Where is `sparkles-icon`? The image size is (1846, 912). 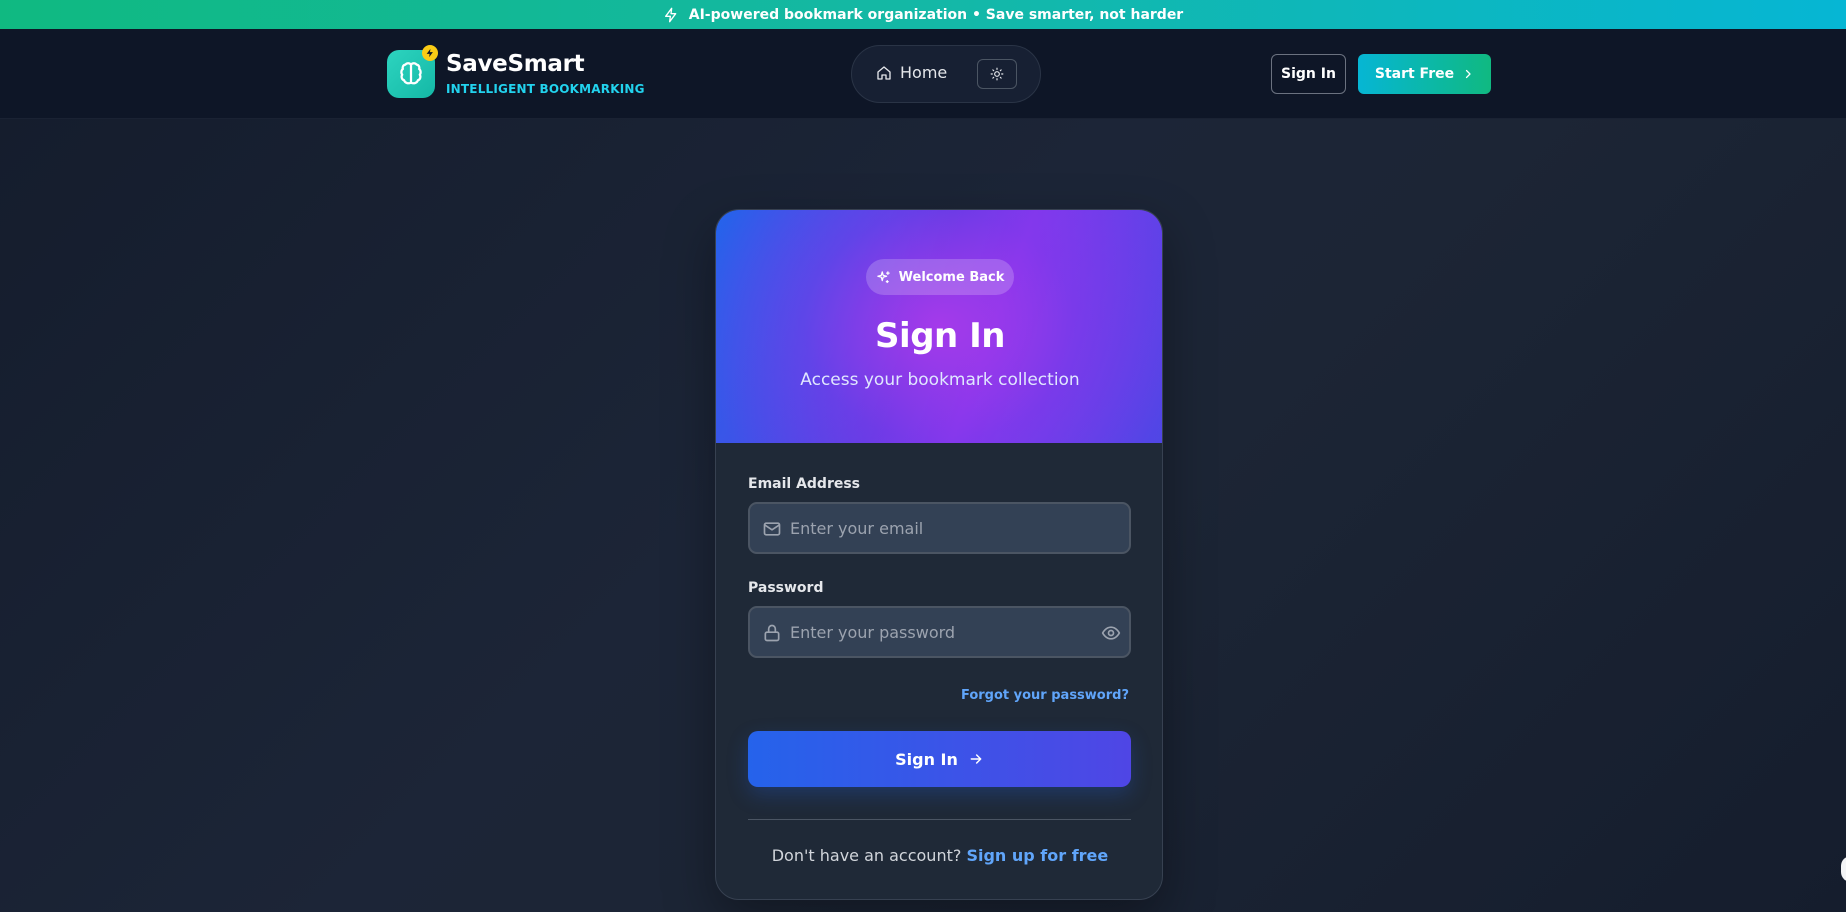 sparkles-icon is located at coordinates (883, 276).